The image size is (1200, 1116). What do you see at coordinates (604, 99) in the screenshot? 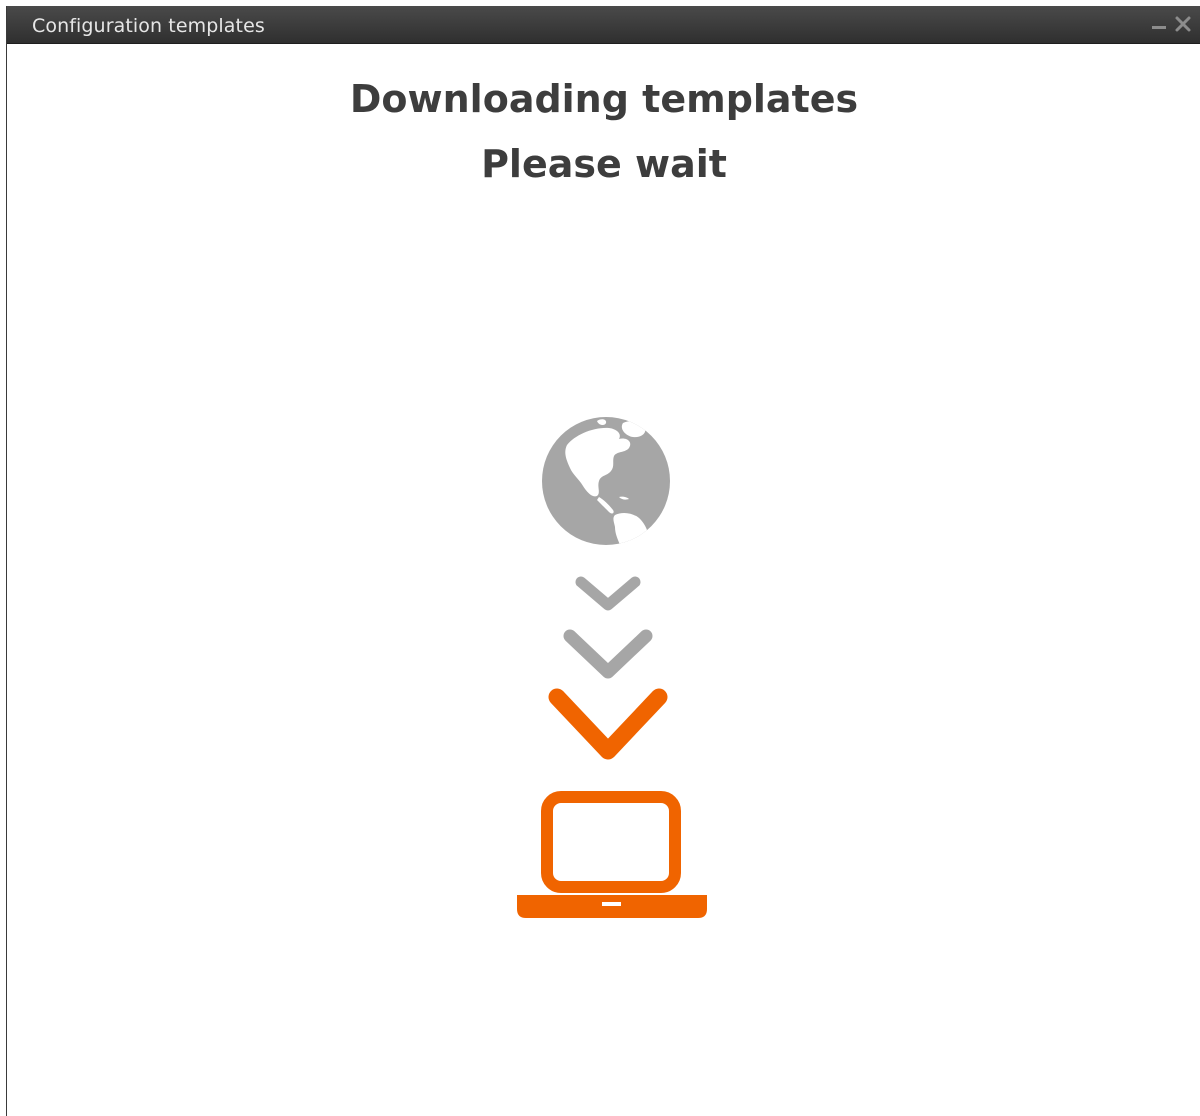
I see `downloading-heading: Downloading templates` at bounding box center [604, 99].